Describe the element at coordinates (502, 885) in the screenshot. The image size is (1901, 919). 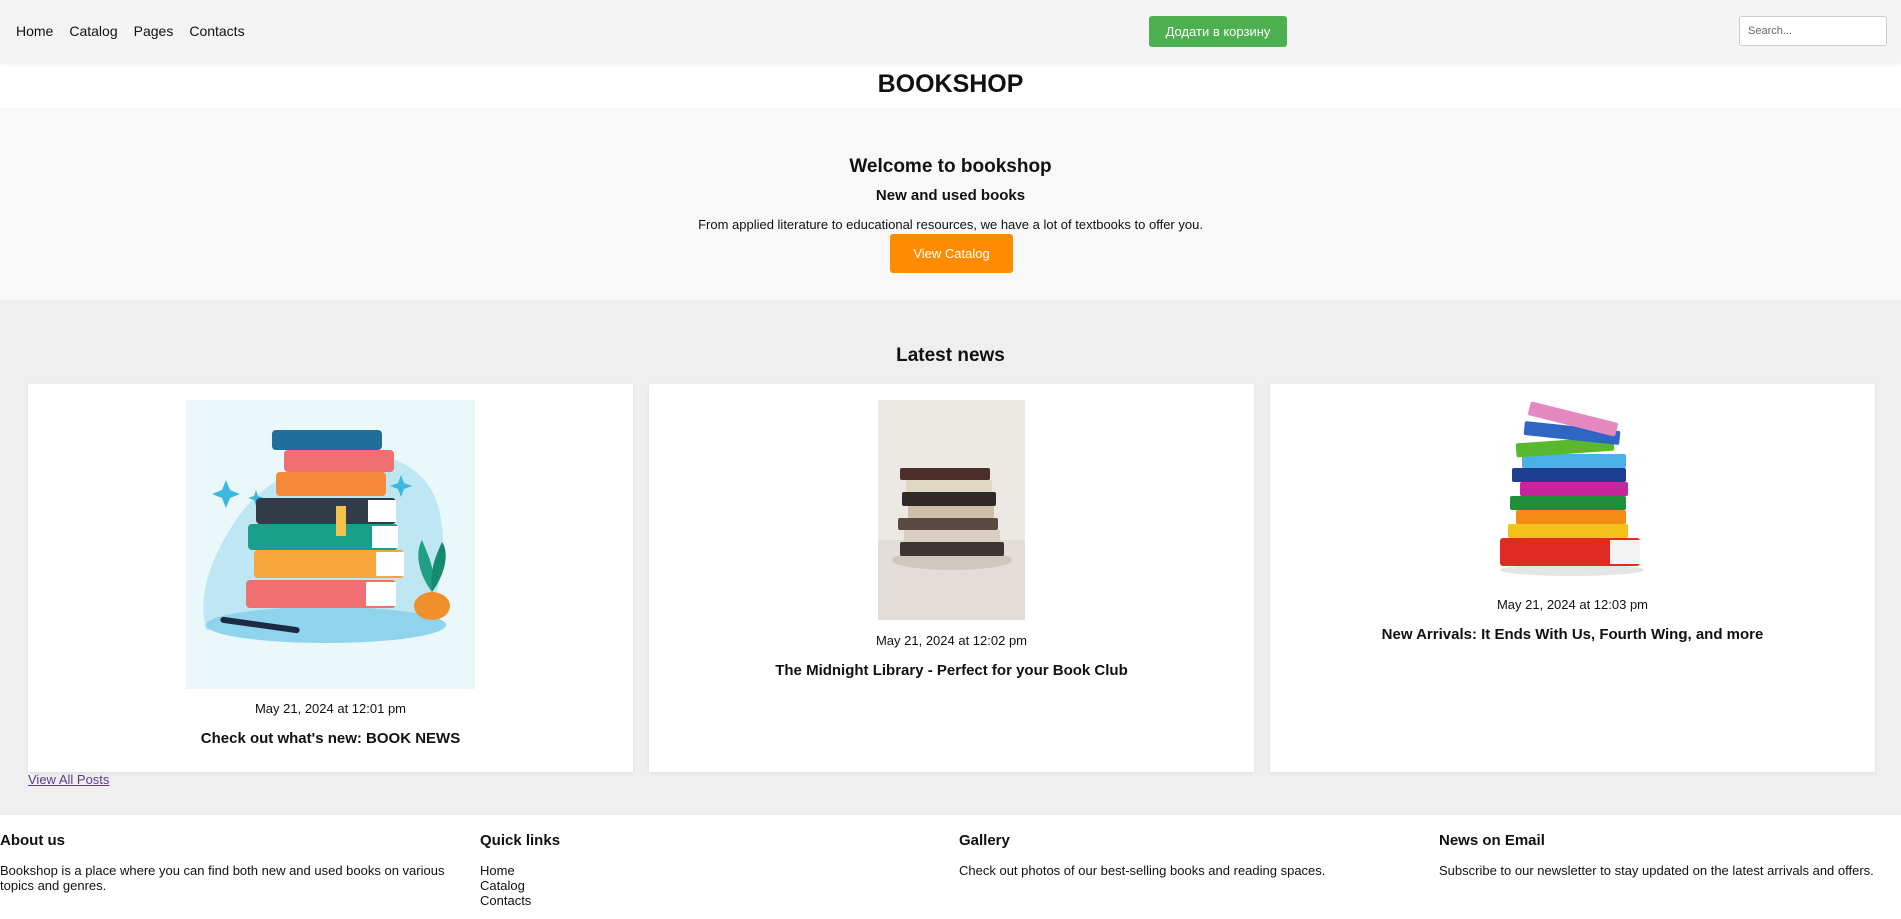
I see `footer-link-catalog: Catalog` at that location.